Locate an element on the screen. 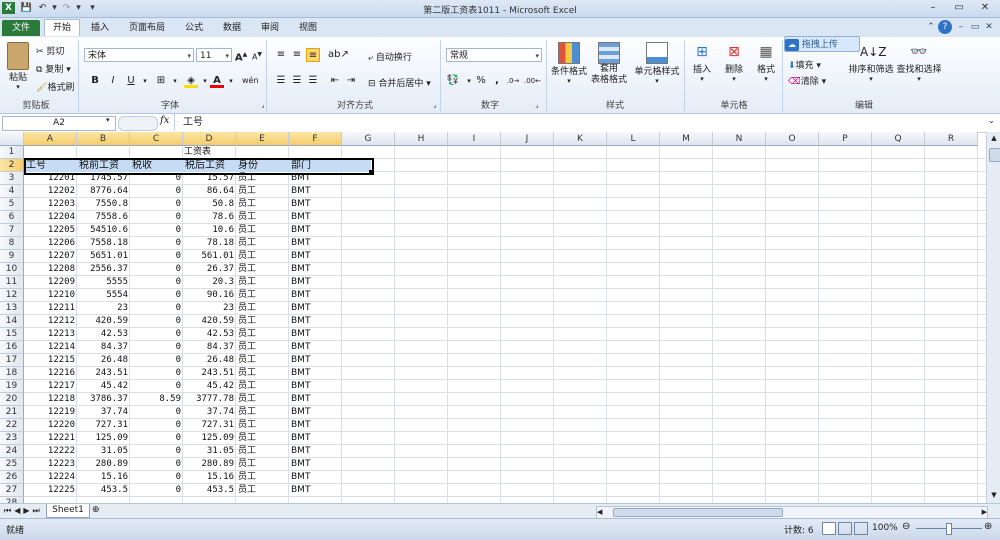  row-header: 16 is located at coordinates (12, 347).